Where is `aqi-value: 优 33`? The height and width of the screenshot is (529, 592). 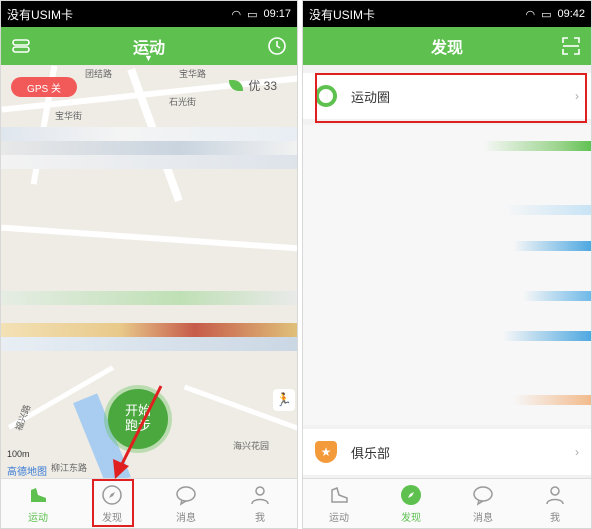 aqi-value: 优 33 is located at coordinates (262, 86).